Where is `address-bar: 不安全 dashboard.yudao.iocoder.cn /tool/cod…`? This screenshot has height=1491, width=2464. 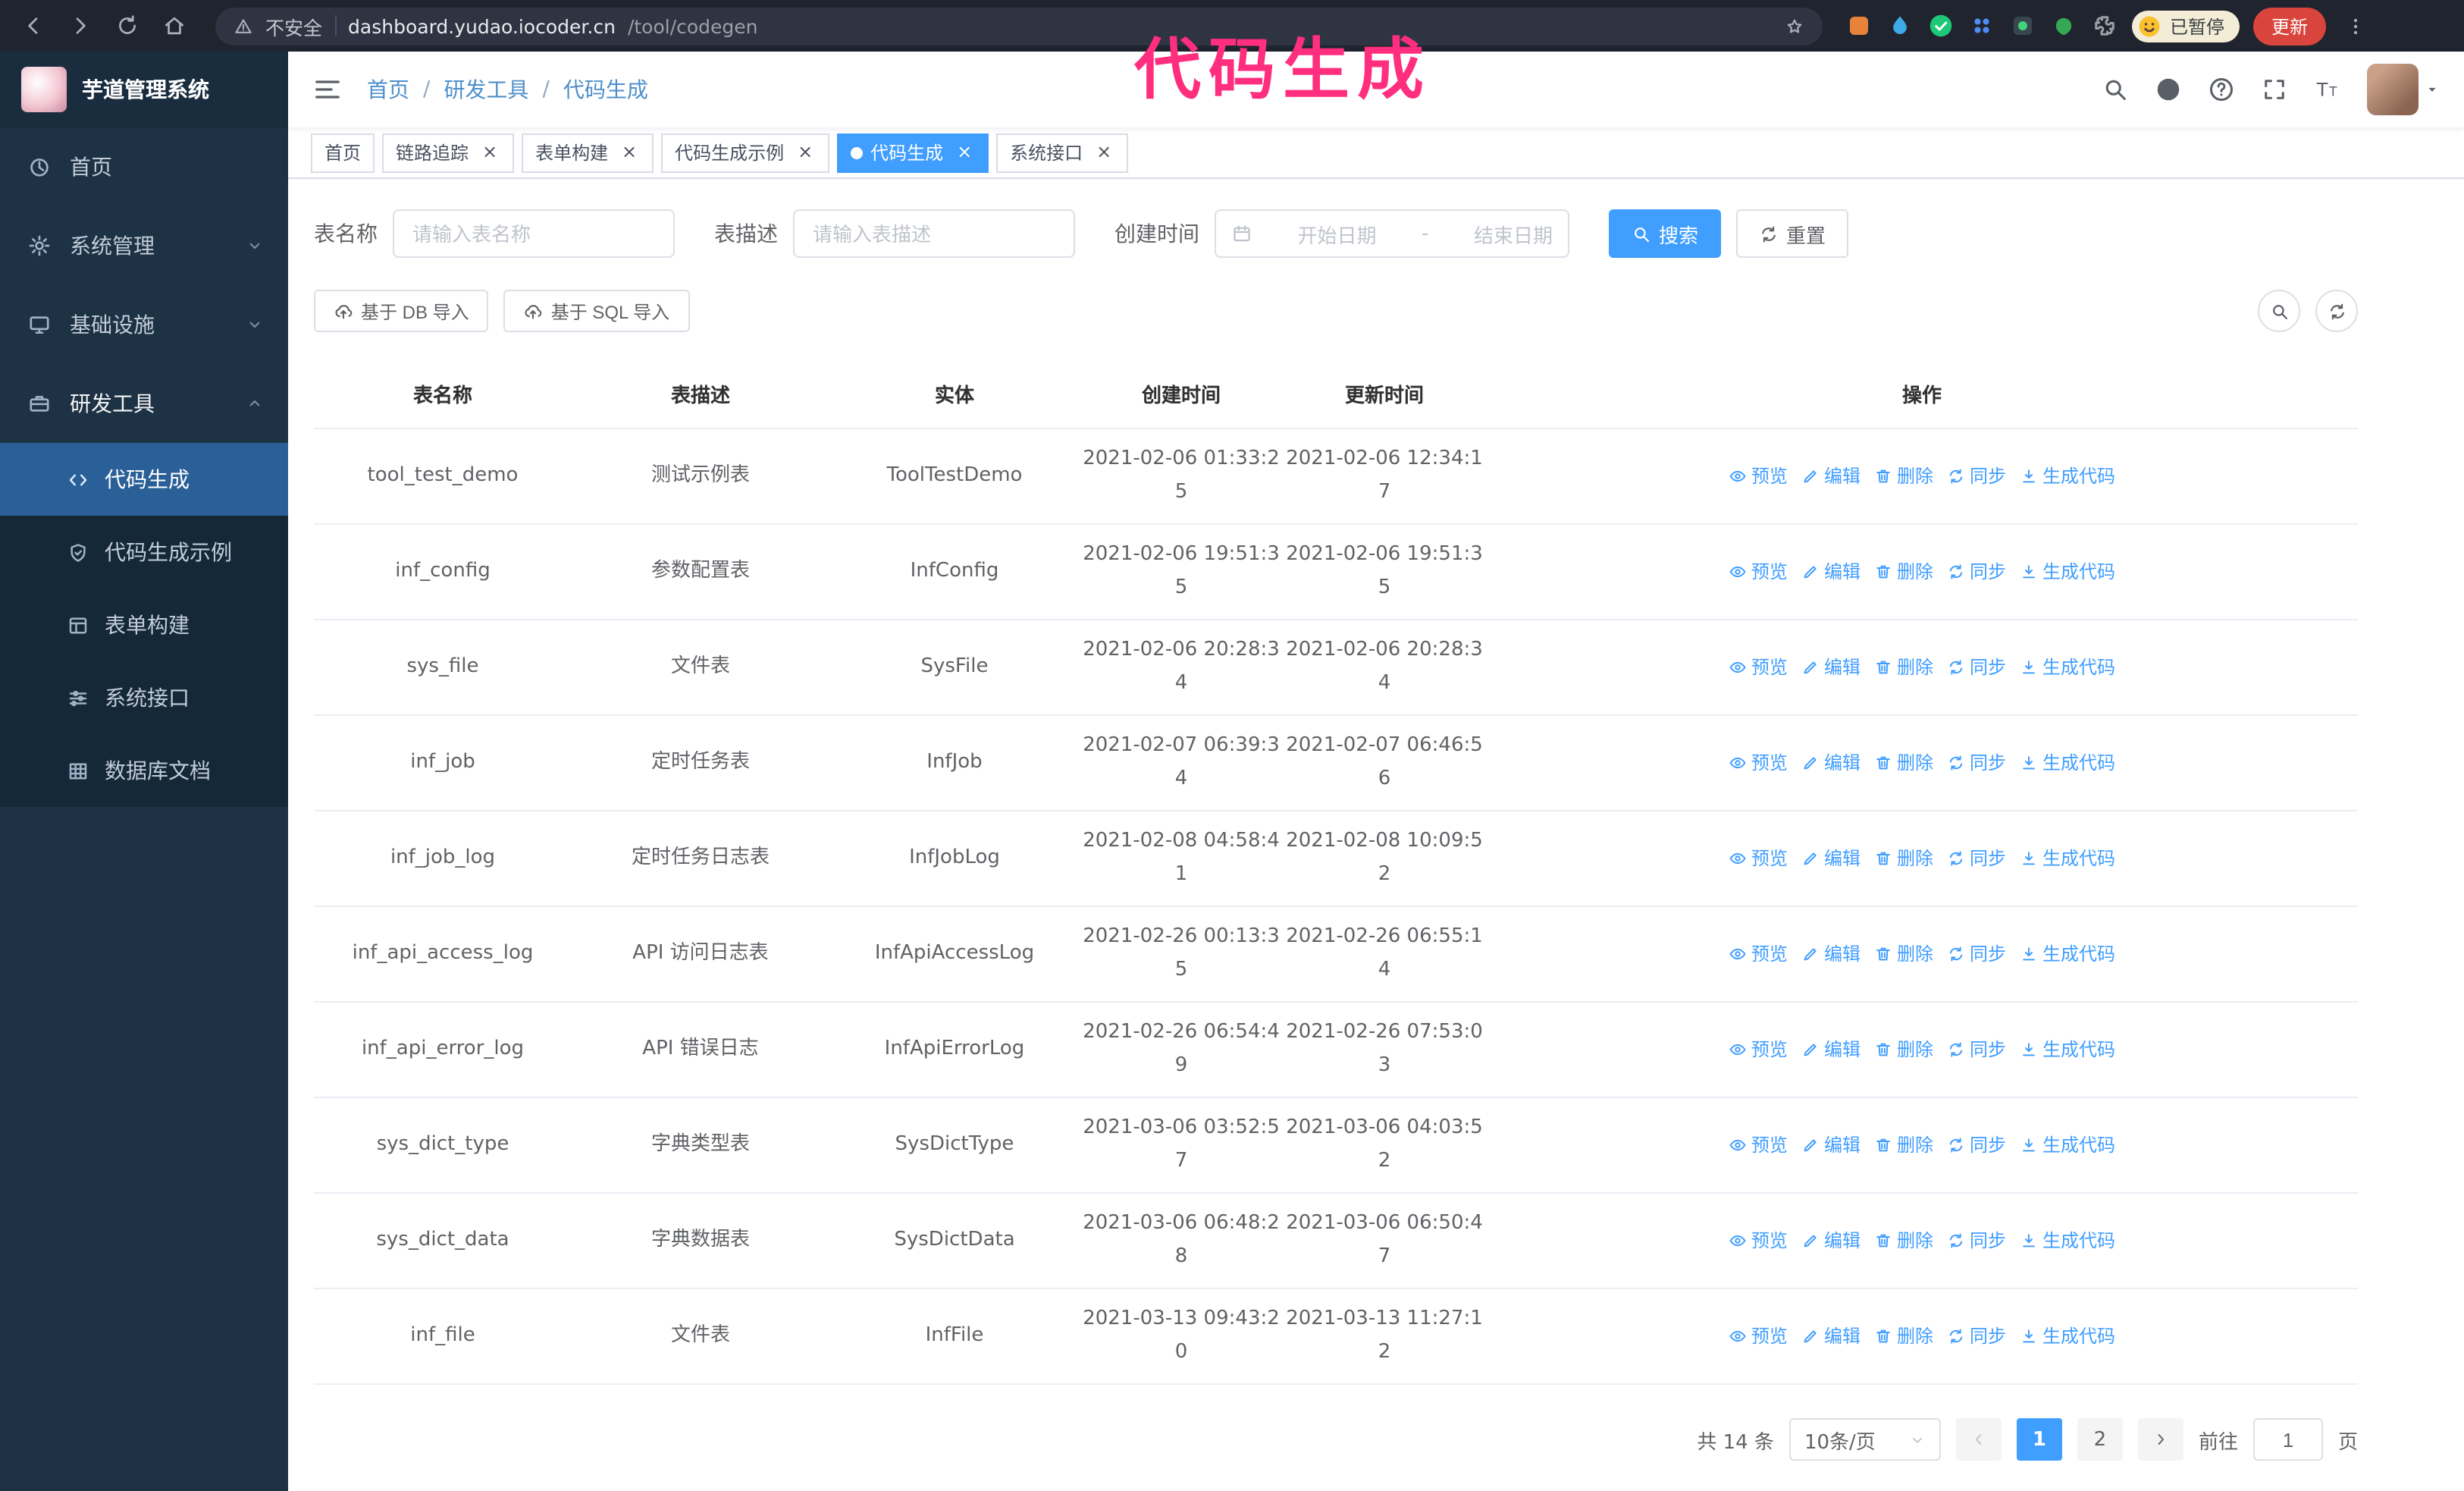
address-bar: 不安全 dashboard.yudao.iocoder.cn /tool/cod… is located at coordinates (1019, 26).